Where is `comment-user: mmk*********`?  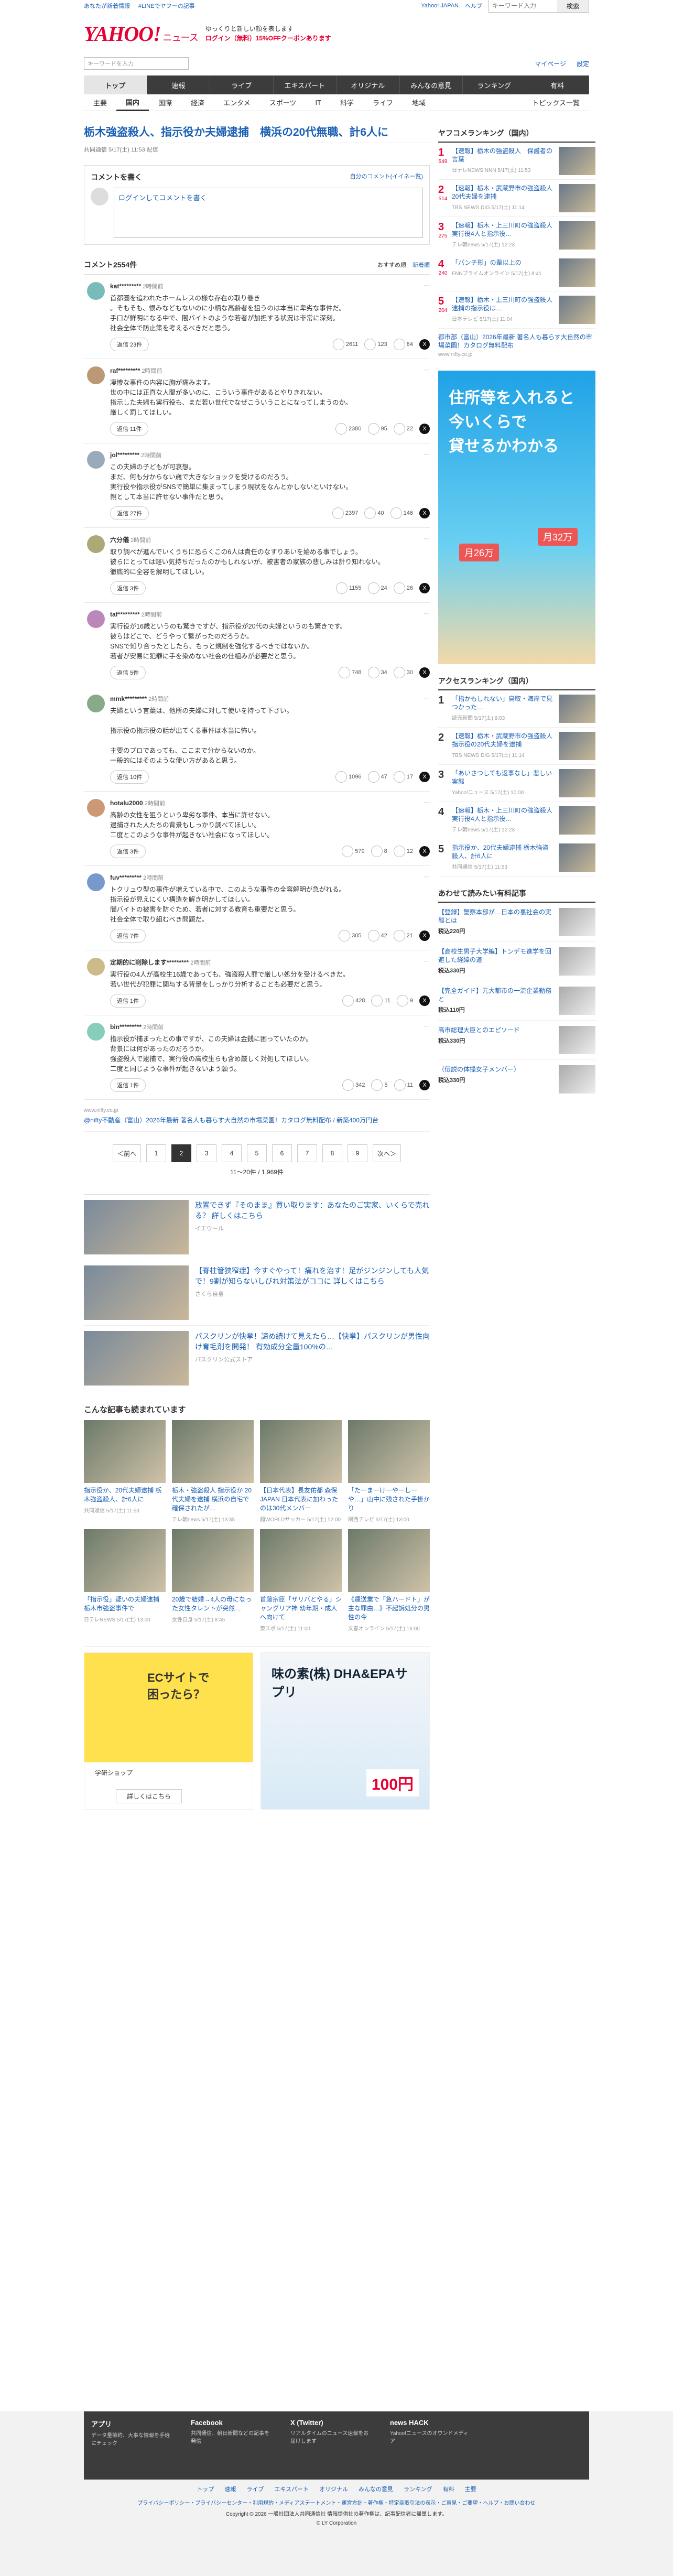
comment-user: mmk********* is located at coordinates (129, 698).